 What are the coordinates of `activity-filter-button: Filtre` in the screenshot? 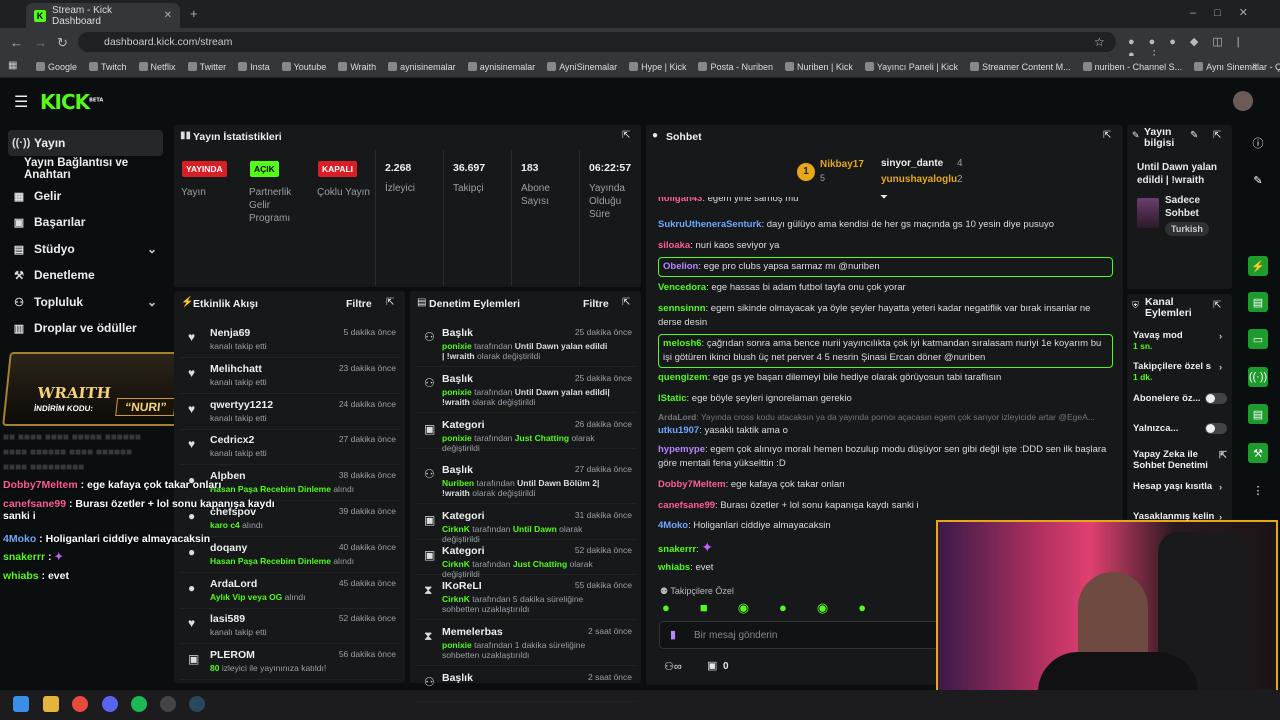 It's located at (359, 304).